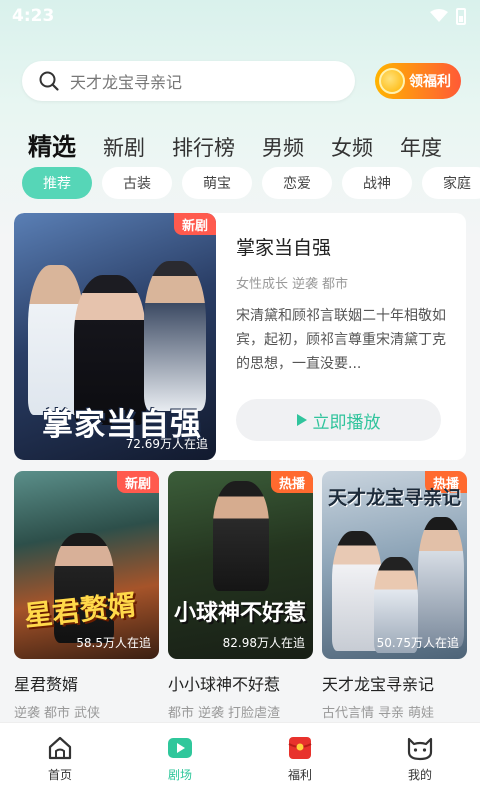 Image resolution: width=480 pixels, height=788 pixels. I want to click on chip-war-god: 战神, so click(377, 183).